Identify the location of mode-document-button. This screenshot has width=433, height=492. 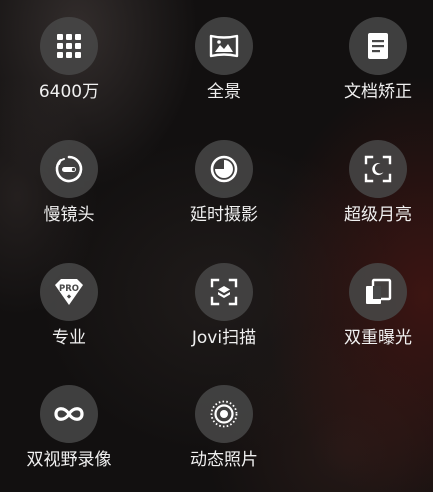
(378, 46).